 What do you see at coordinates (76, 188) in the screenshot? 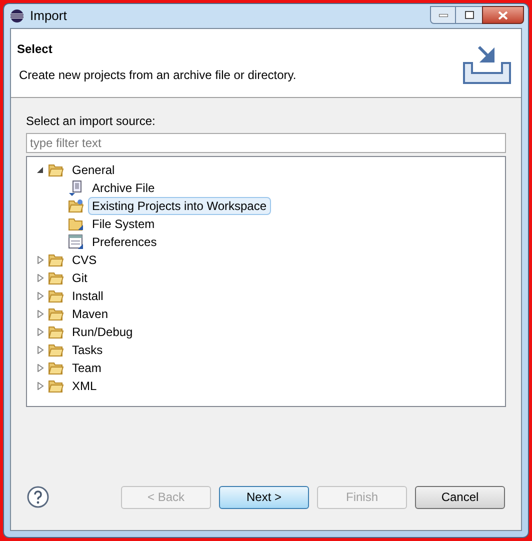
I see `archive-icon` at bounding box center [76, 188].